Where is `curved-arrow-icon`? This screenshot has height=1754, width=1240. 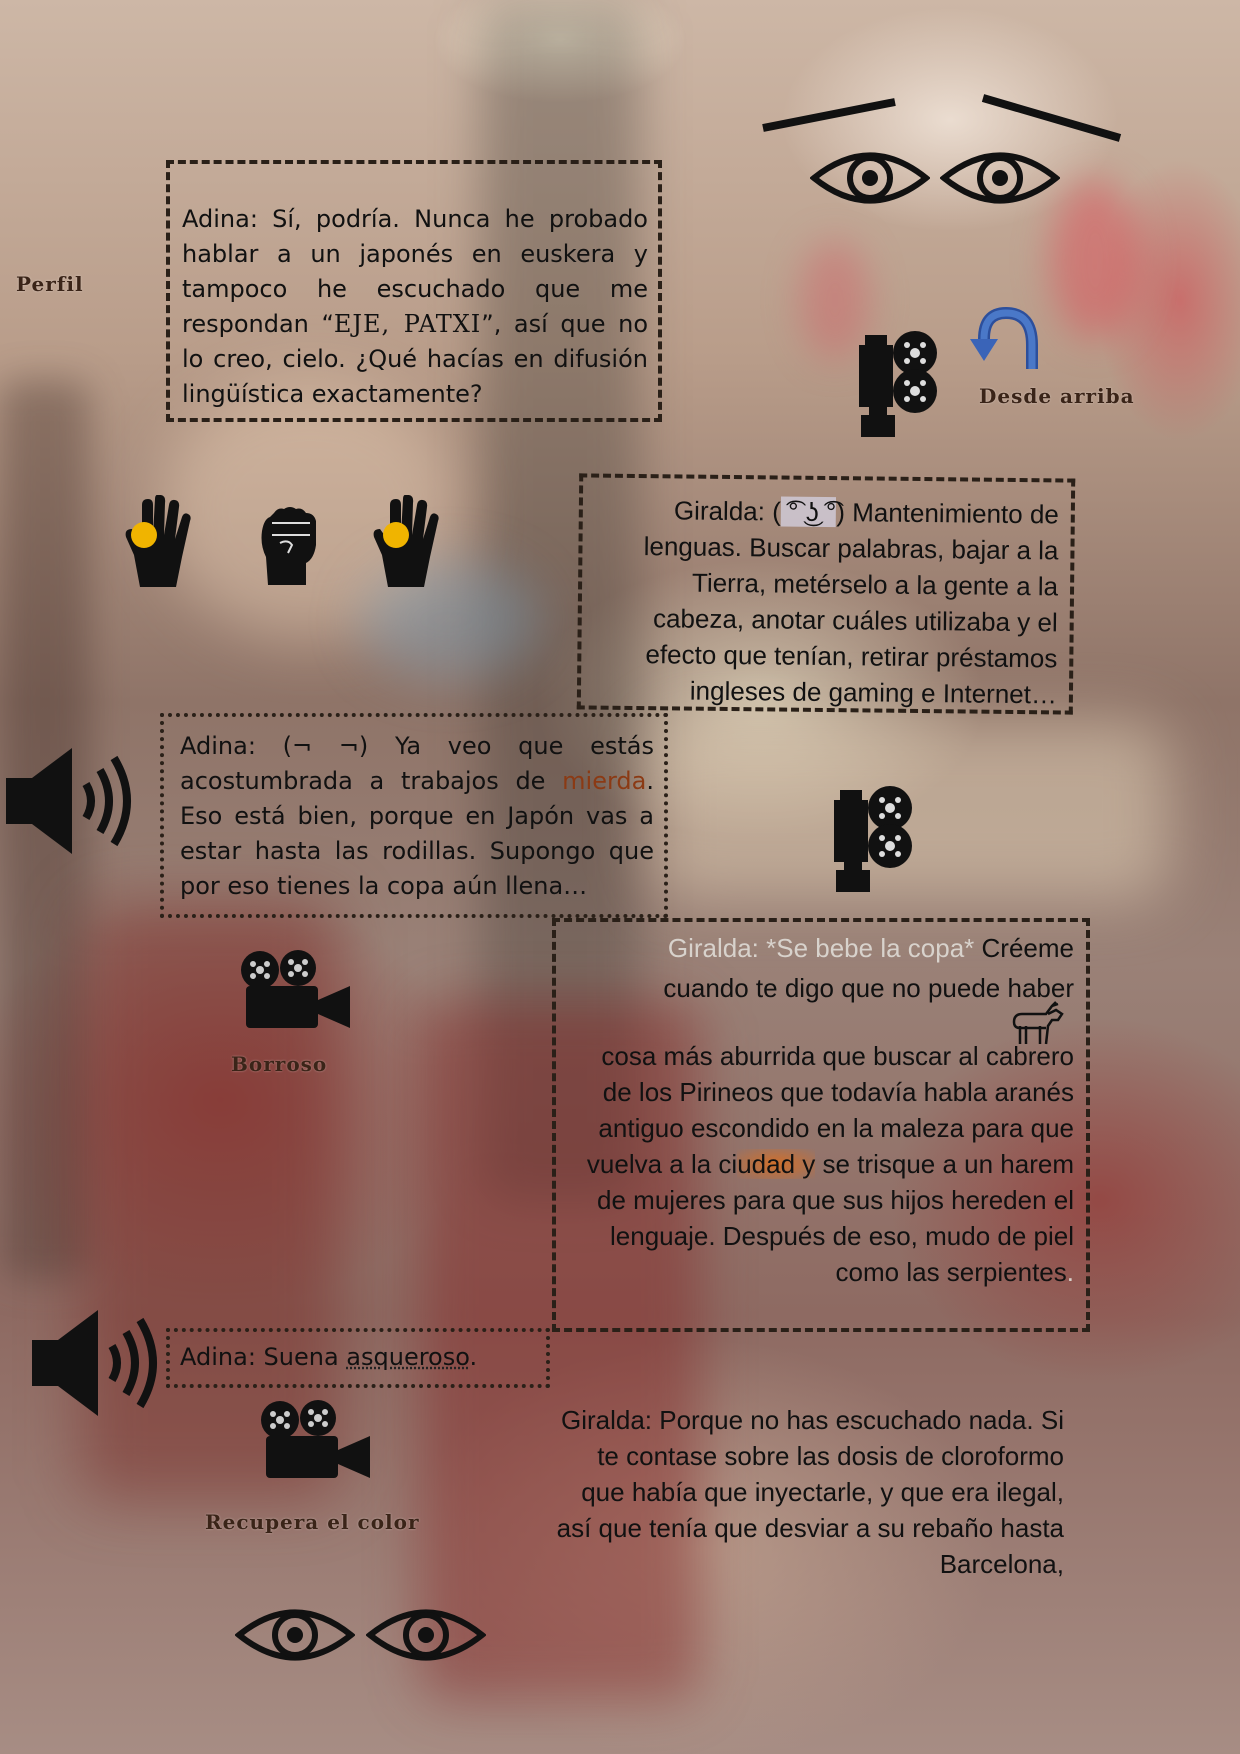
curved-arrow-icon is located at coordinates (1004, 337).